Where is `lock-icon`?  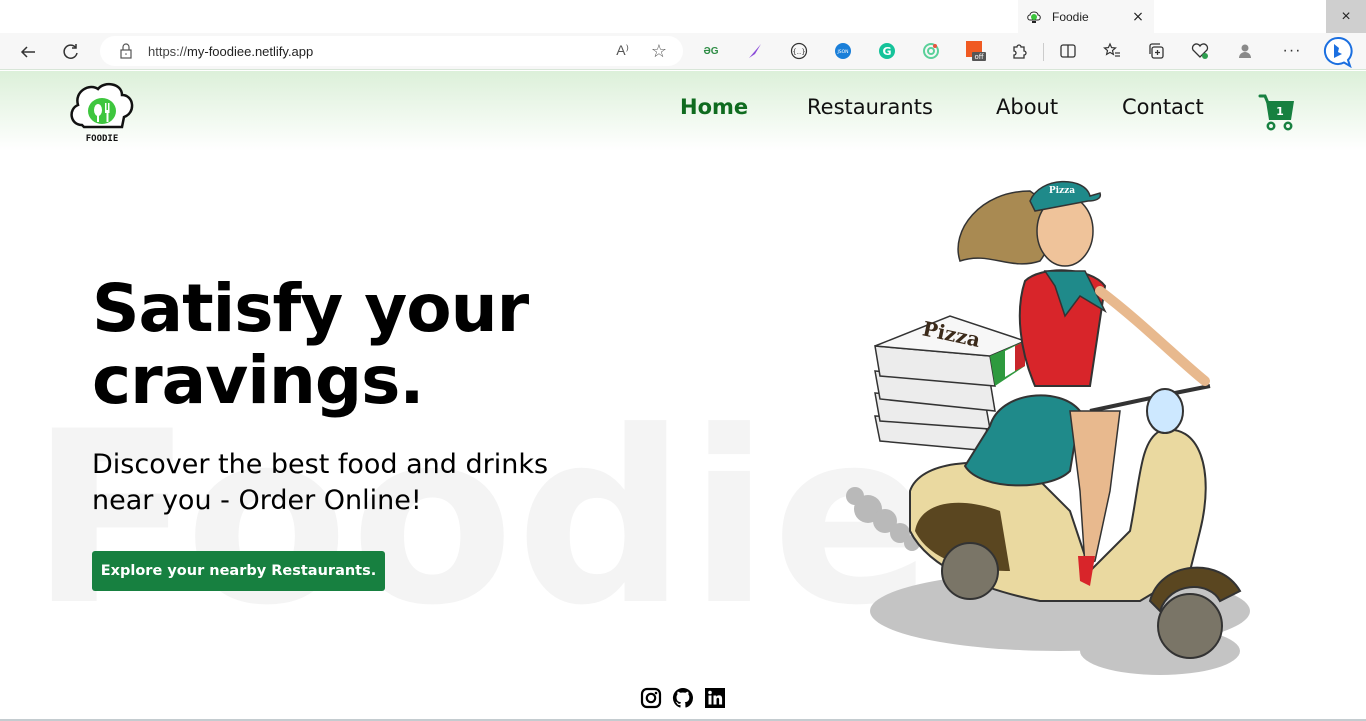
lock-icon is located at coordinates (126, 51).